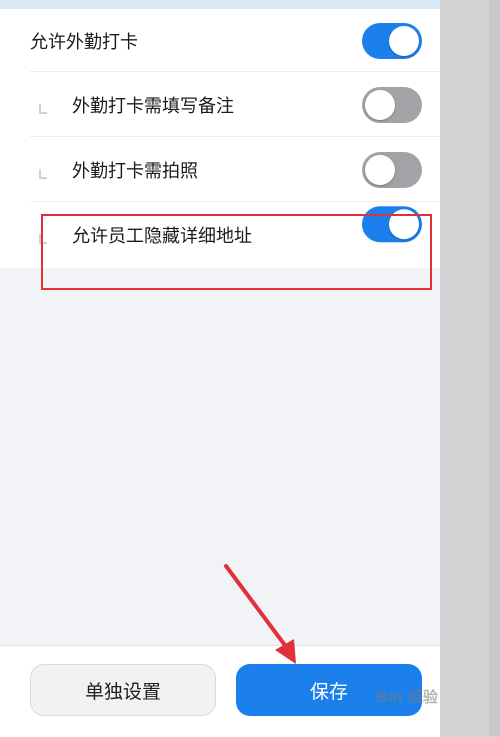 Image resolution: width=500 pixels, height=737 pixels. What do you see at coordinates (260, 614) in the screenshot?
I see `annotation-arrow-icon` at bounding box center [260, 614].